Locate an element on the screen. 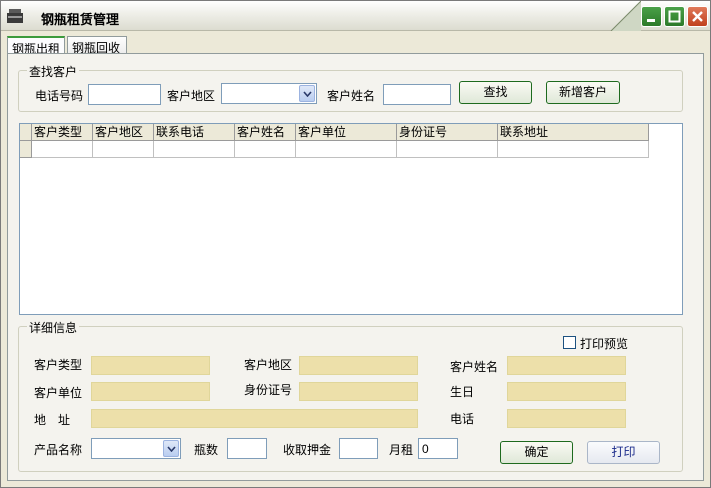 Image resolution: width=711 pixels, height=488 pixels. customer-name-field is located at coordinates (566, 365).